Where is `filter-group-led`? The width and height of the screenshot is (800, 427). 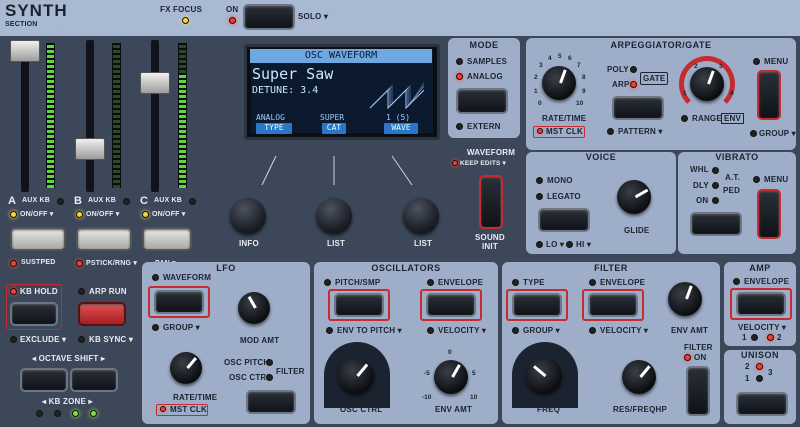
filter-group-led is located at coordinates (515, 330).